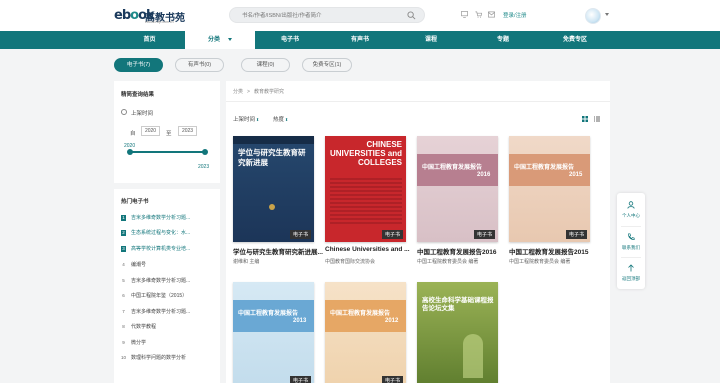  I want to click on nav-item-free: 免费专区, so click(575, 40).